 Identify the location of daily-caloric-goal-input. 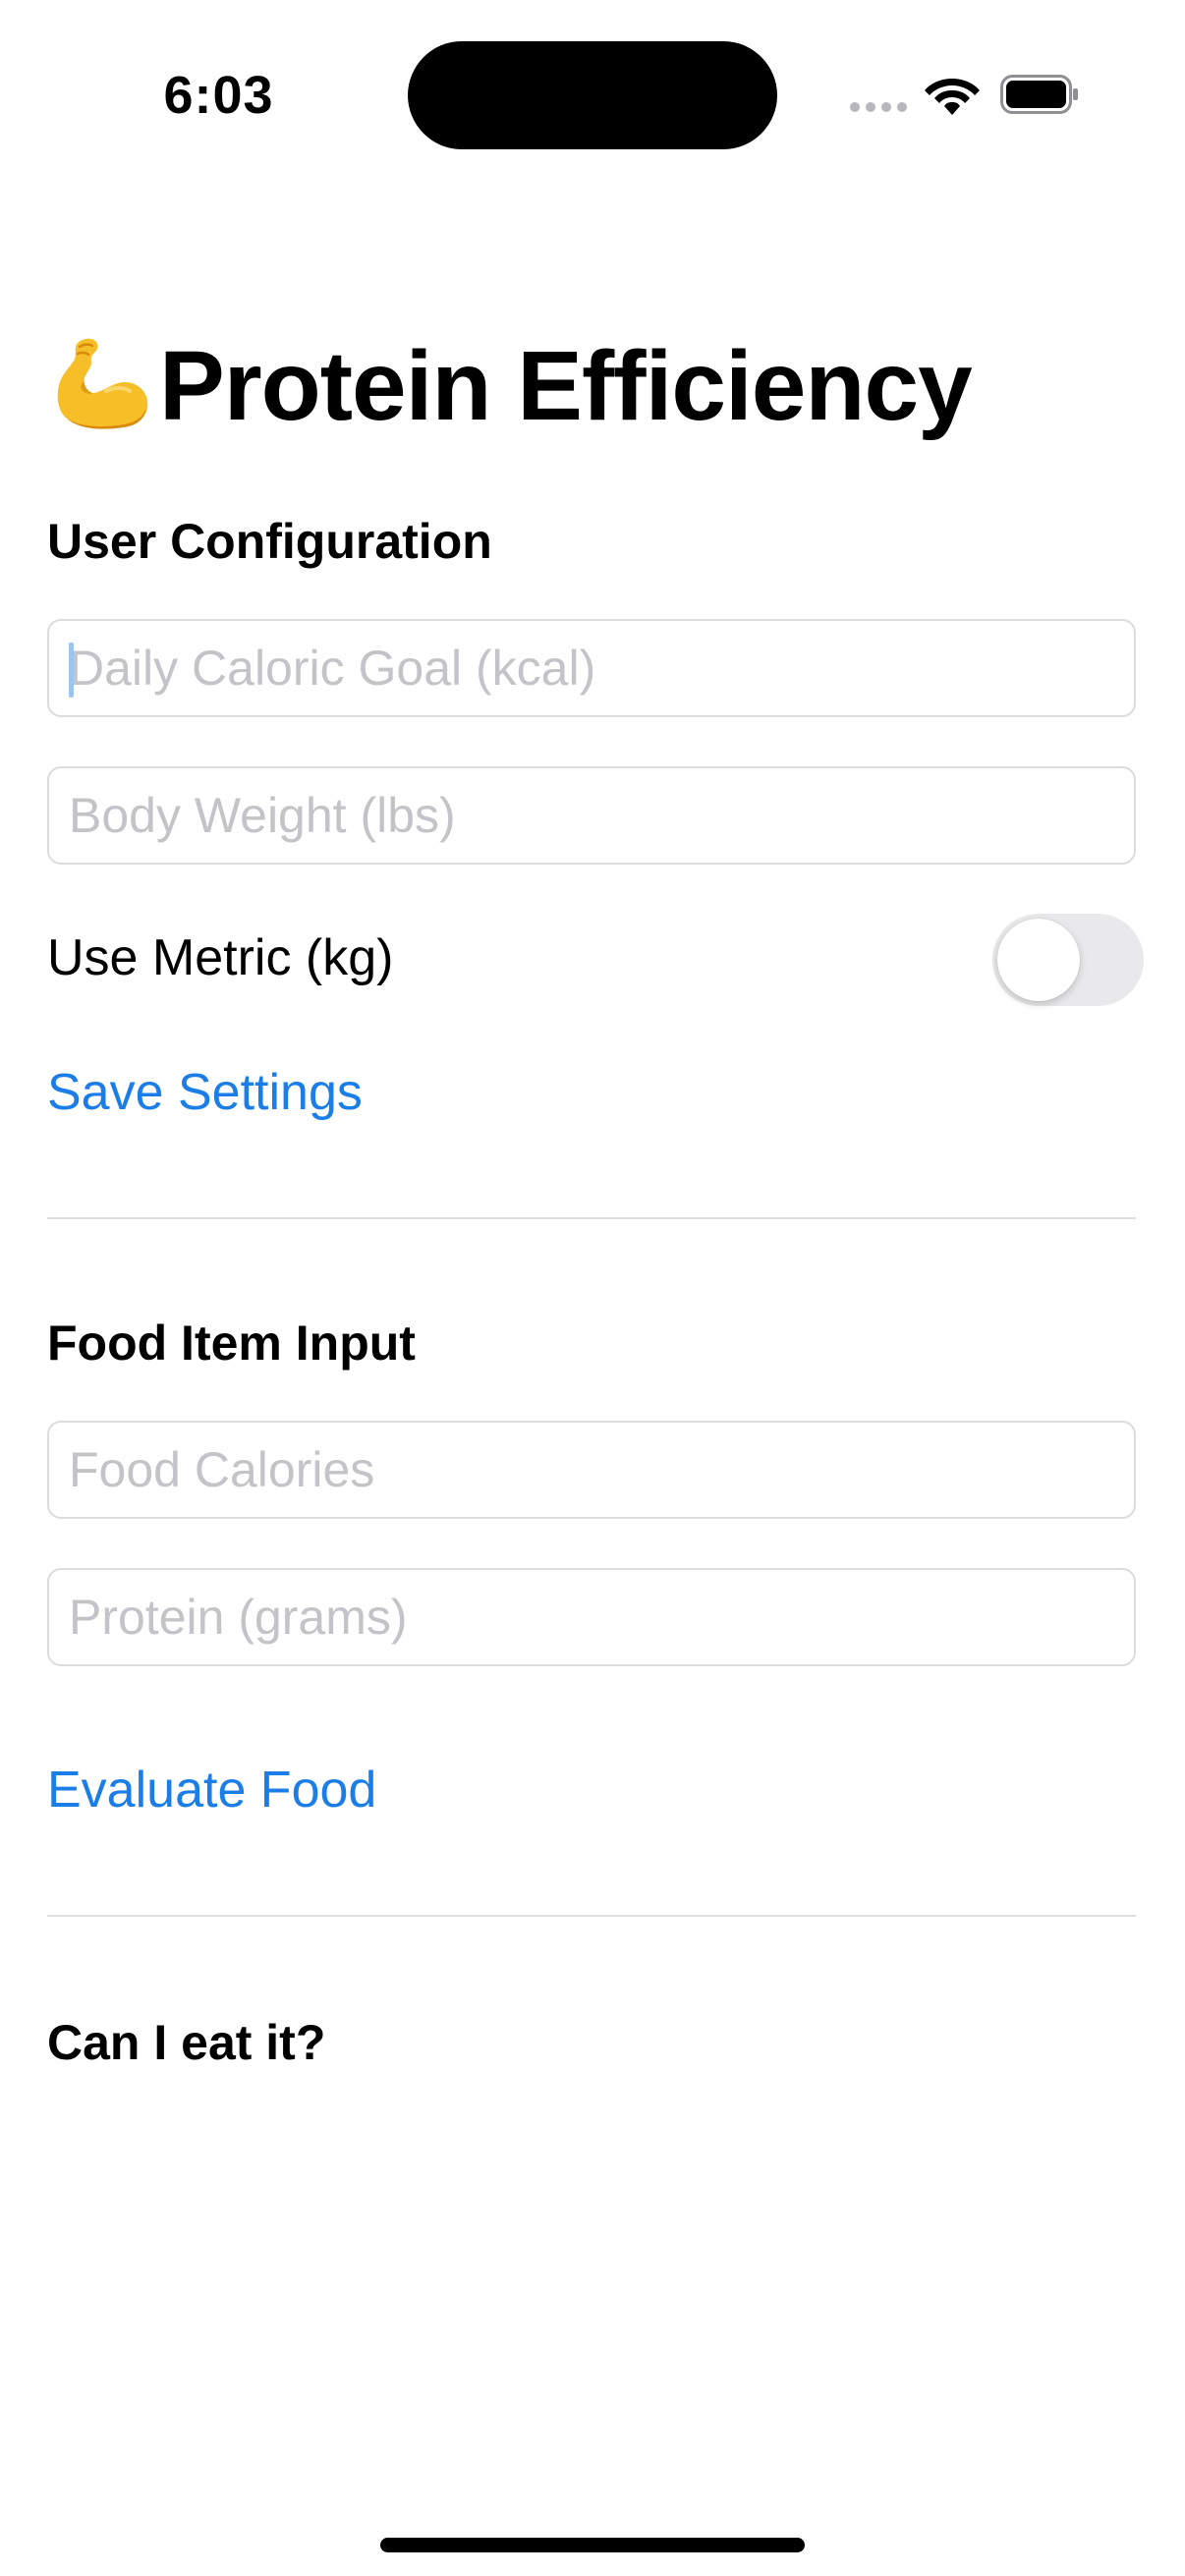
(592, 668).